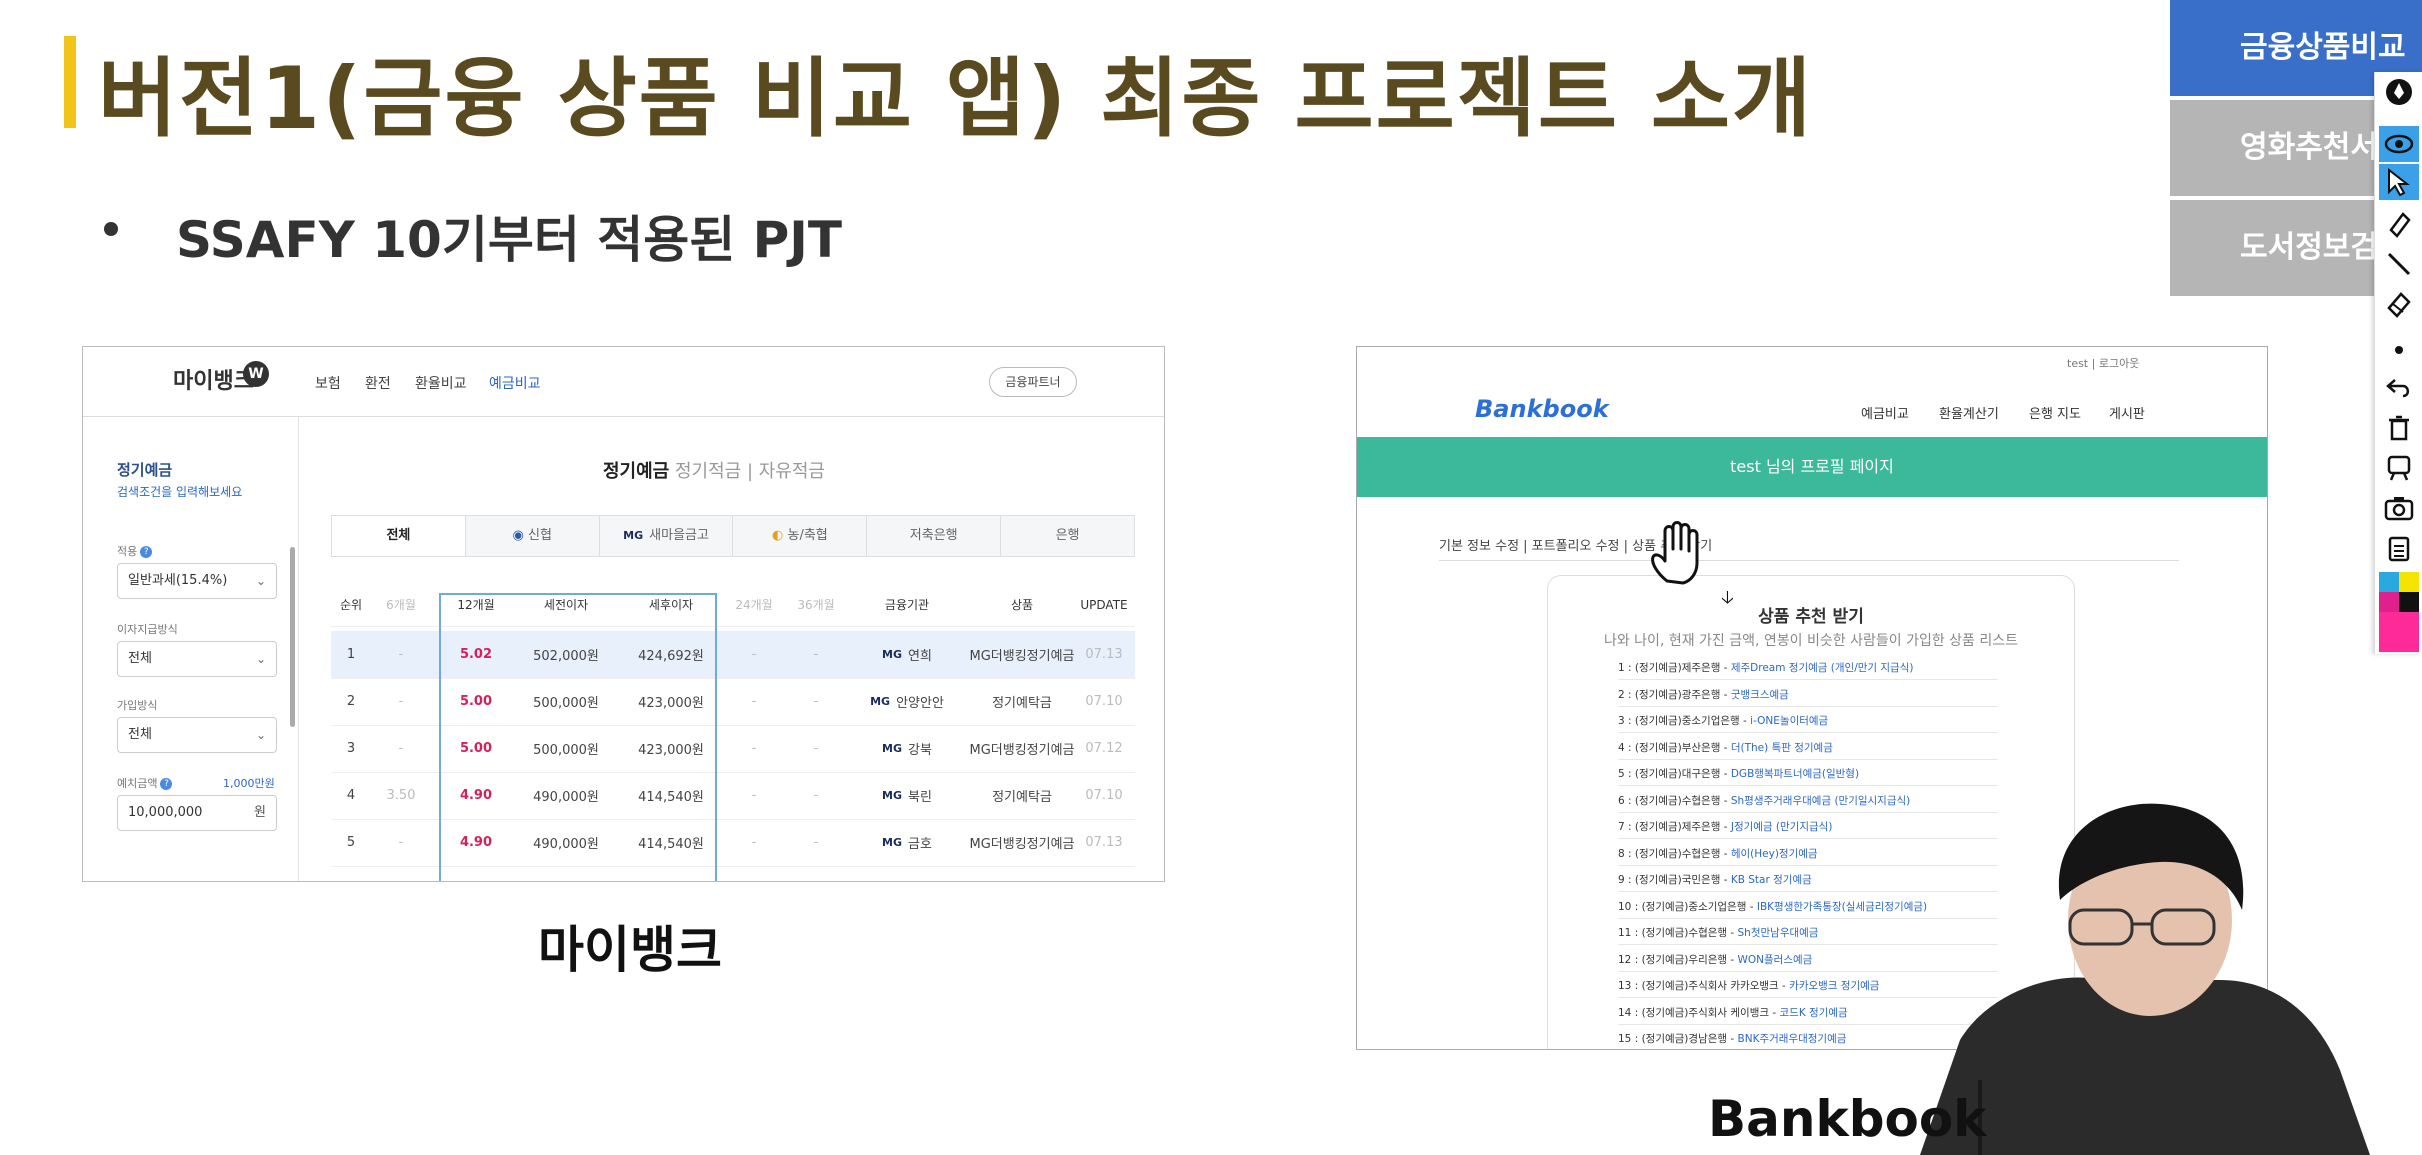 The width and height of the screenshot is (2422, 1155). I want to click on item-product-link: 헤이(Hey)정기예금, so click(1774, 854).